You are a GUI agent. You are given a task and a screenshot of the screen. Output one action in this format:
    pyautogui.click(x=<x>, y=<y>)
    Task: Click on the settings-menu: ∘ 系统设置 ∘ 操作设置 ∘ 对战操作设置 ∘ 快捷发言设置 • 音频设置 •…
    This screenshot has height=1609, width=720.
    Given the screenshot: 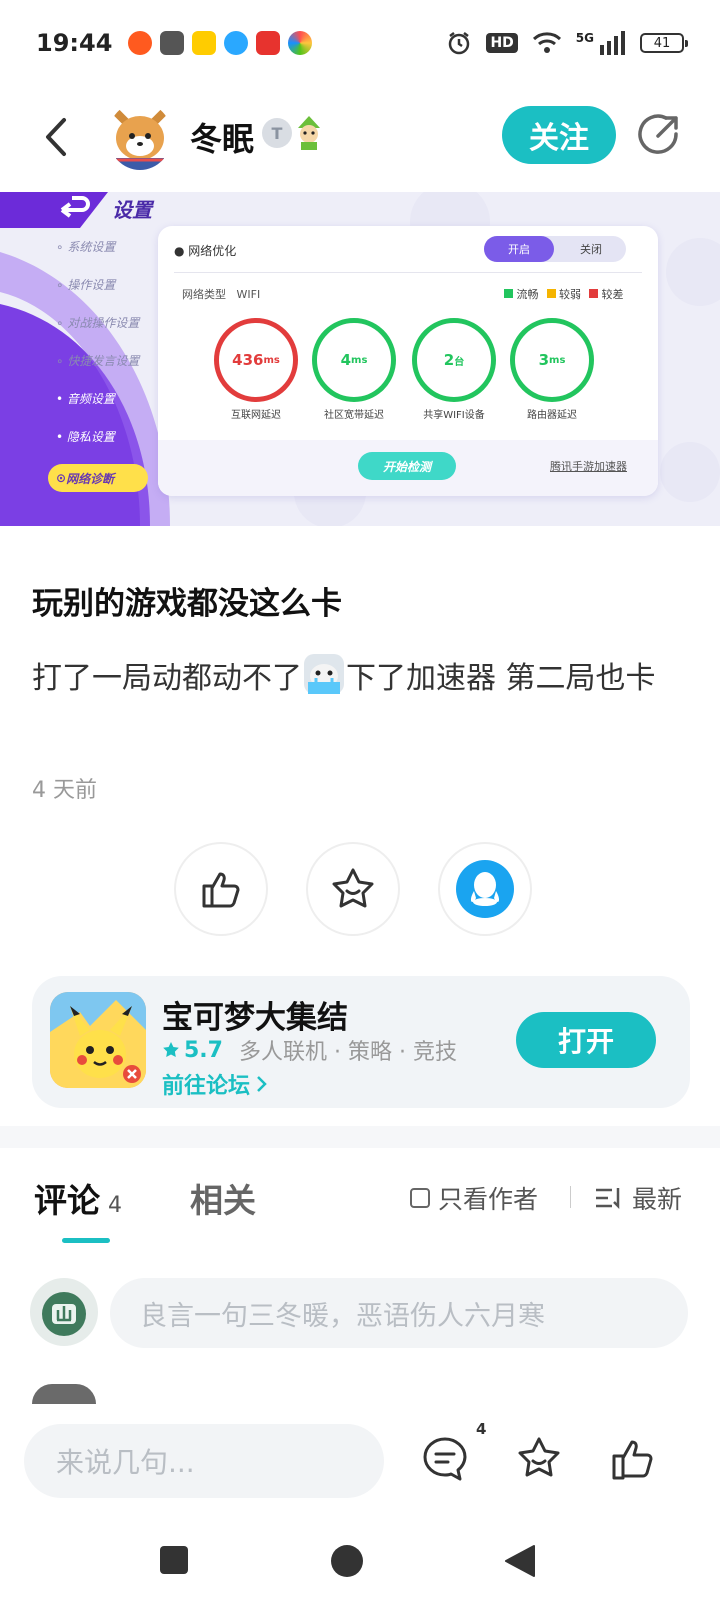 What is the action you would take?
    pyautogui.click(x=97, y=352)
    